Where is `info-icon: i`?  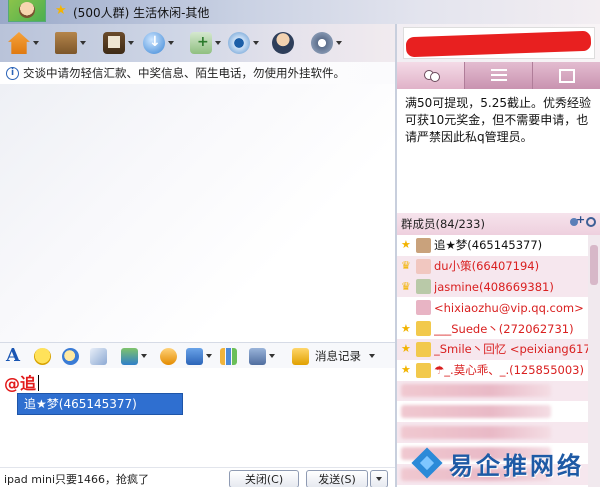 info-icon: i is located at coordinates (12, 73).